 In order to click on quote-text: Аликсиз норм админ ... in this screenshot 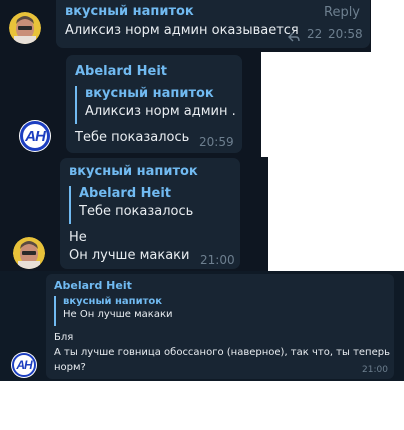, I will do `click(160, 111)`.